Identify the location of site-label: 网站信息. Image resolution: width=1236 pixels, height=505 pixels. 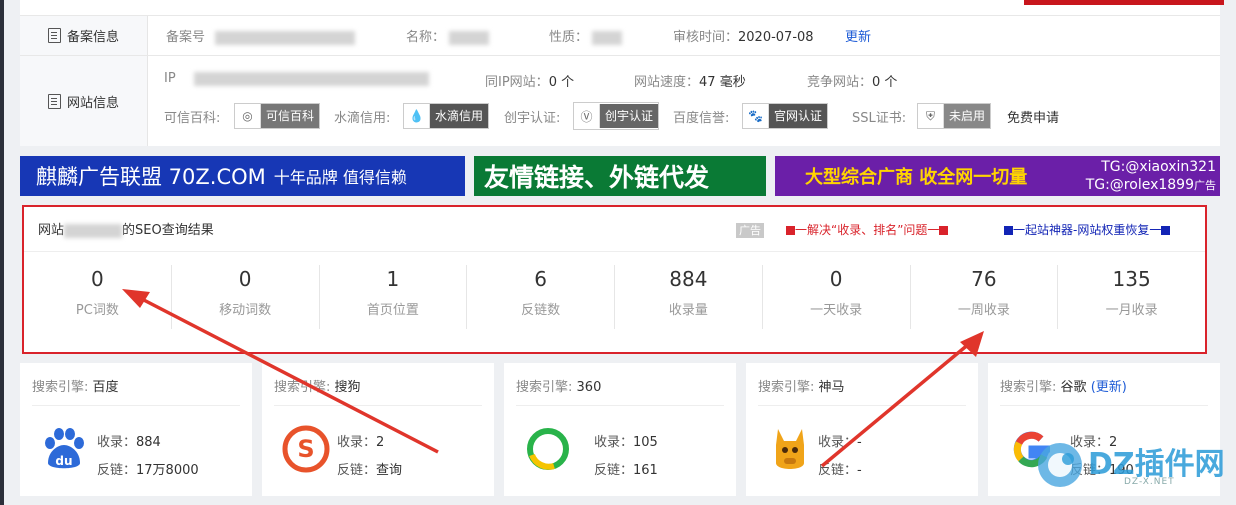
(92, 103).